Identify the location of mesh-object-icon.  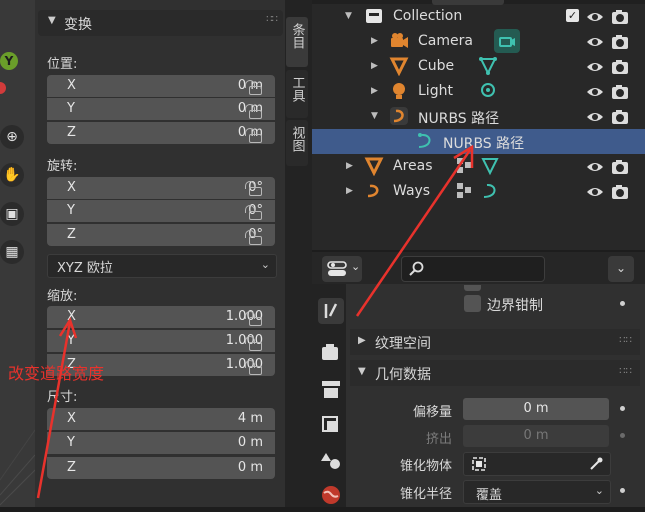
(399, 66).